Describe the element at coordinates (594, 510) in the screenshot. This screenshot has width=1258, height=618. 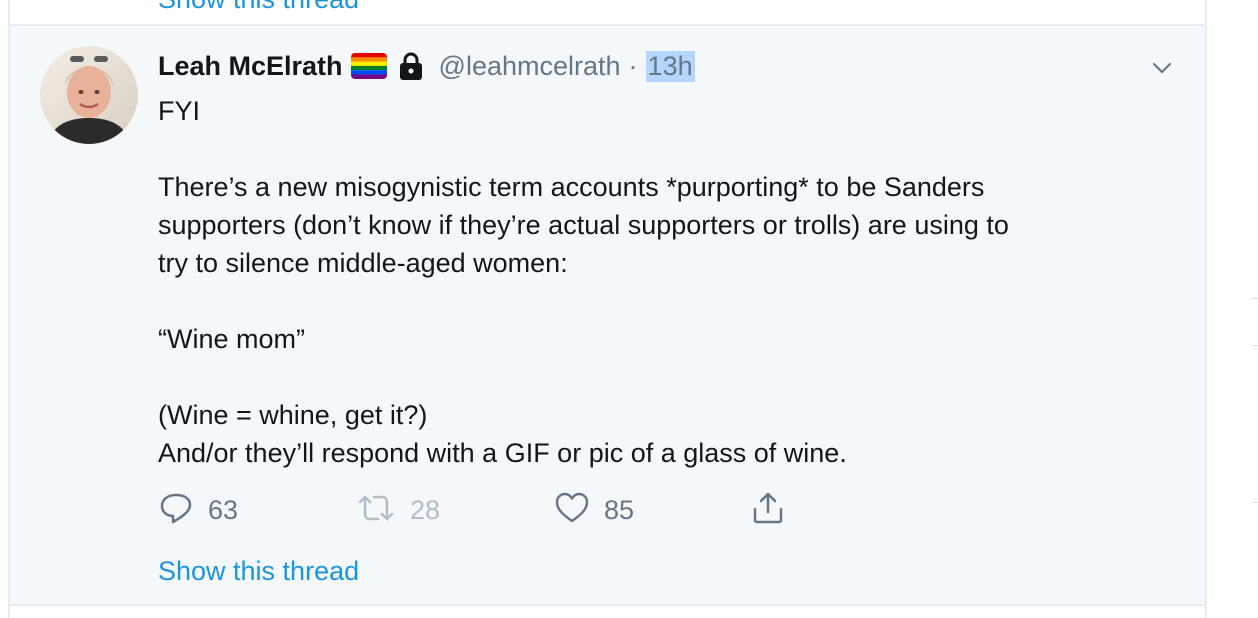
I see `like-button: 85` at that location.